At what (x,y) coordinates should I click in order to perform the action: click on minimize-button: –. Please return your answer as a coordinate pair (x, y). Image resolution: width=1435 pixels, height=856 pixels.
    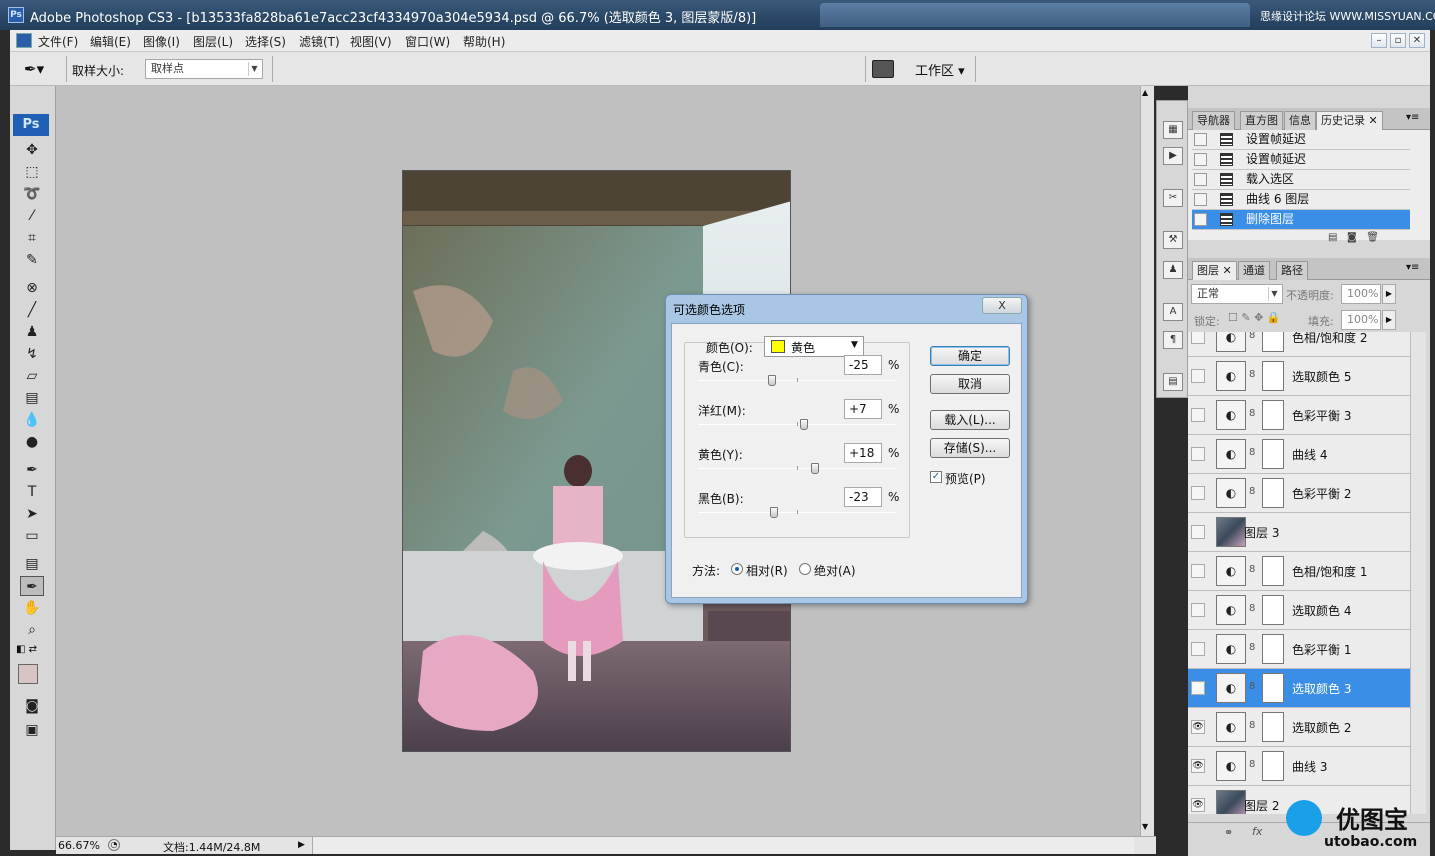
    Looking at the image, I should click on (1379, 40).